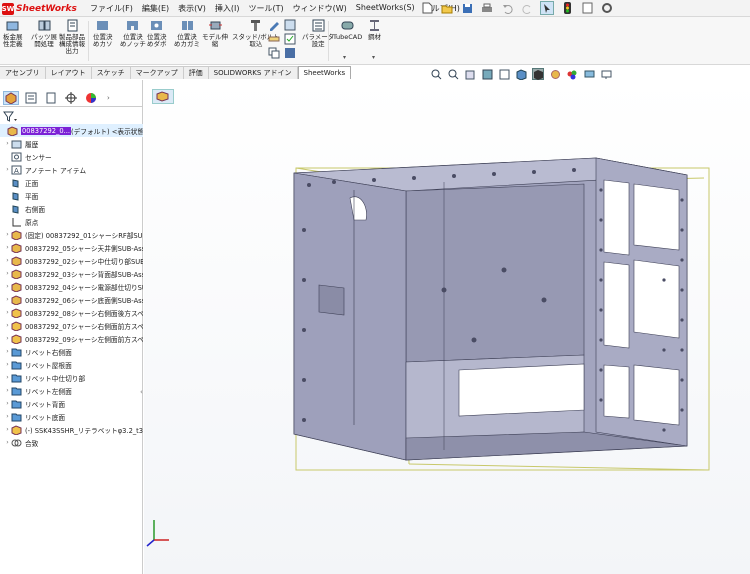  Describe the element at coordinates (344, 57) in the screenshot. I see `tubecad-dropdown-icon: ▾` at that location.